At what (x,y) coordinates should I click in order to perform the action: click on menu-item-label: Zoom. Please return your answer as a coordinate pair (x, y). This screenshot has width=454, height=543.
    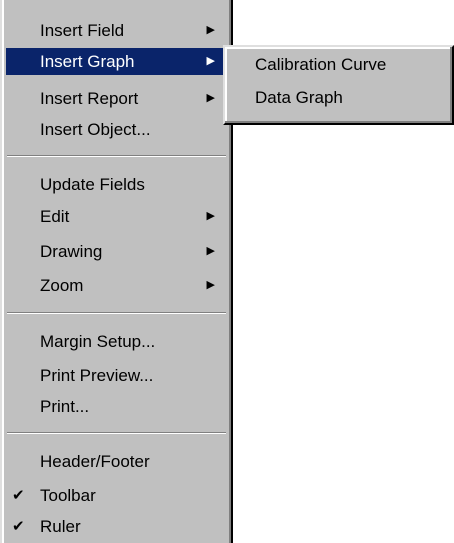
    Looking at the image, I should click on (62, 285).